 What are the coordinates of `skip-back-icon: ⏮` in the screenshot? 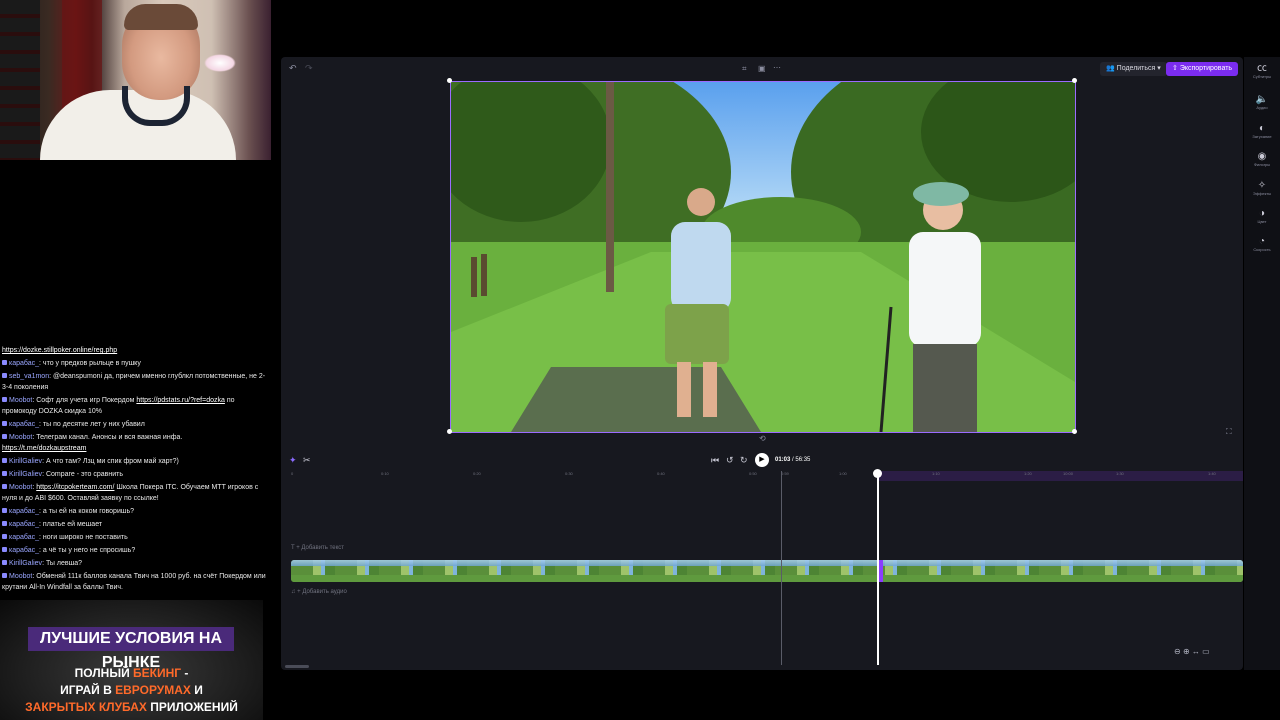 It's located at (715, 460).